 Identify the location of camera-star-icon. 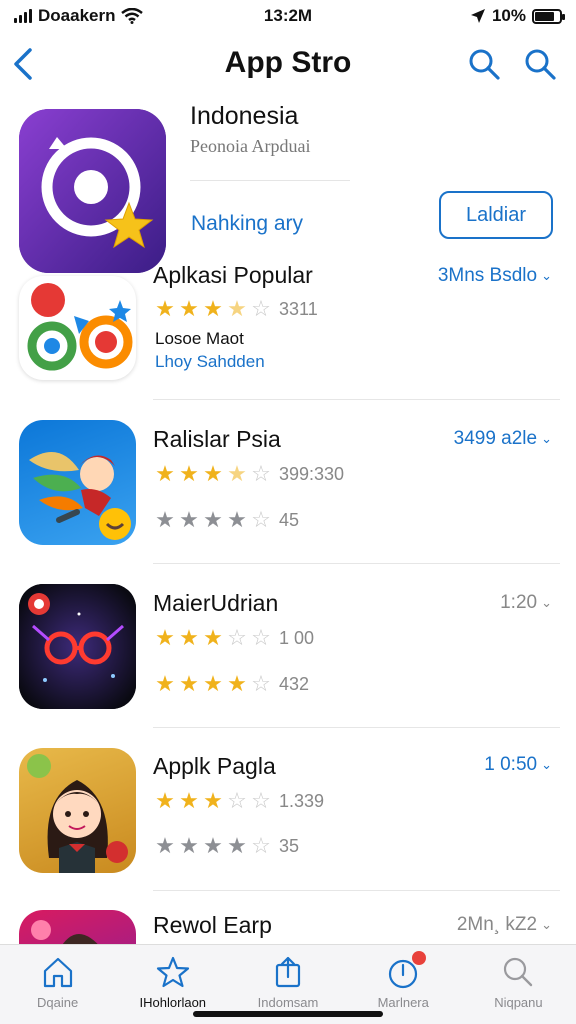
(92, 191).